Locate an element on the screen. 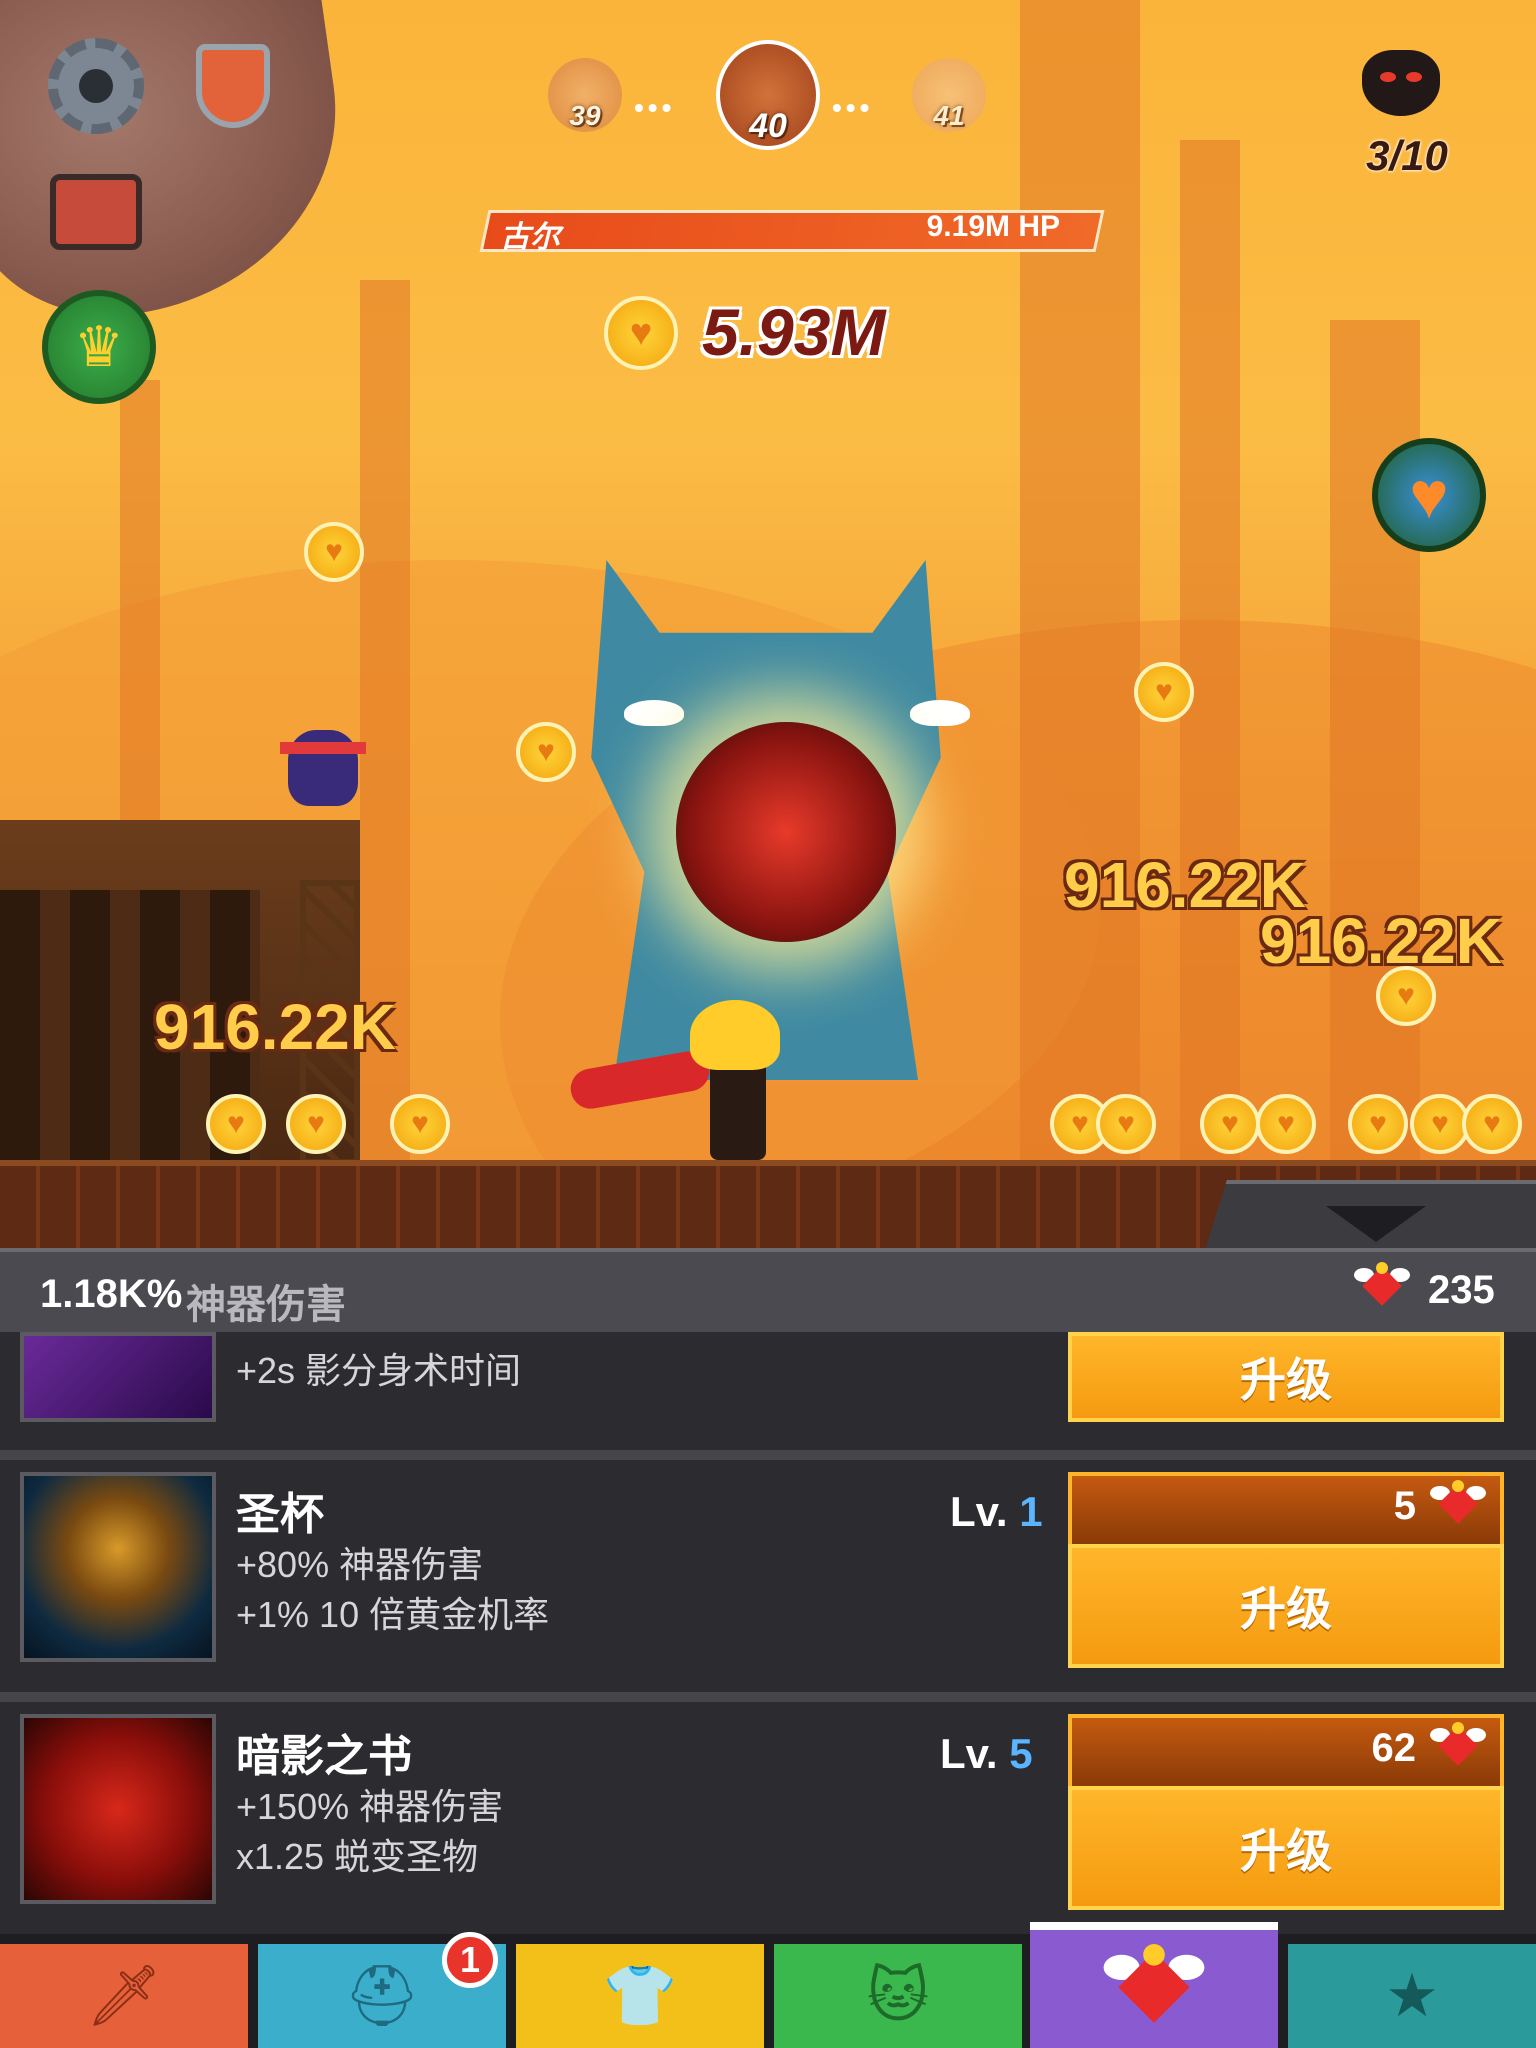 The width and height of the screenshot is (1536, 2048). helmet-icon: ⛑ is located at coordinates (382, 1995).